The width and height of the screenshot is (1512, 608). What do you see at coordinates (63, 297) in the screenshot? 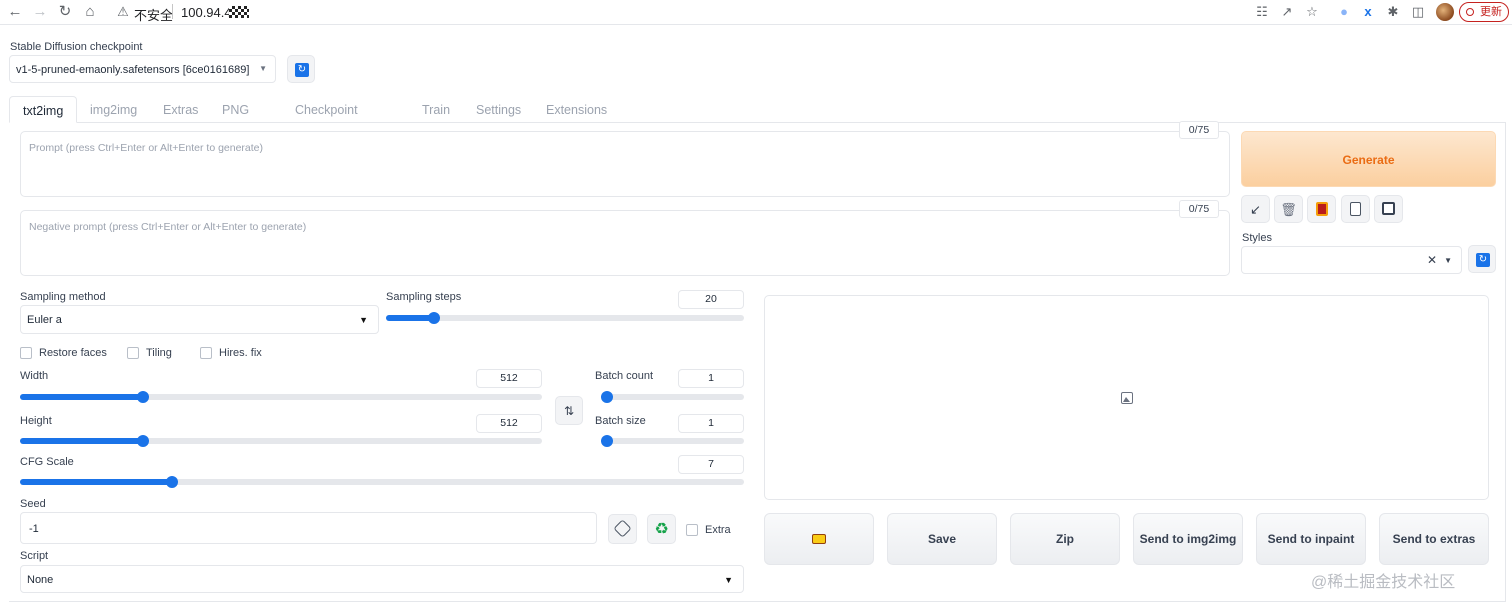
I see `sampling-method-label: Sampling method` at bounding box center [63, 297].